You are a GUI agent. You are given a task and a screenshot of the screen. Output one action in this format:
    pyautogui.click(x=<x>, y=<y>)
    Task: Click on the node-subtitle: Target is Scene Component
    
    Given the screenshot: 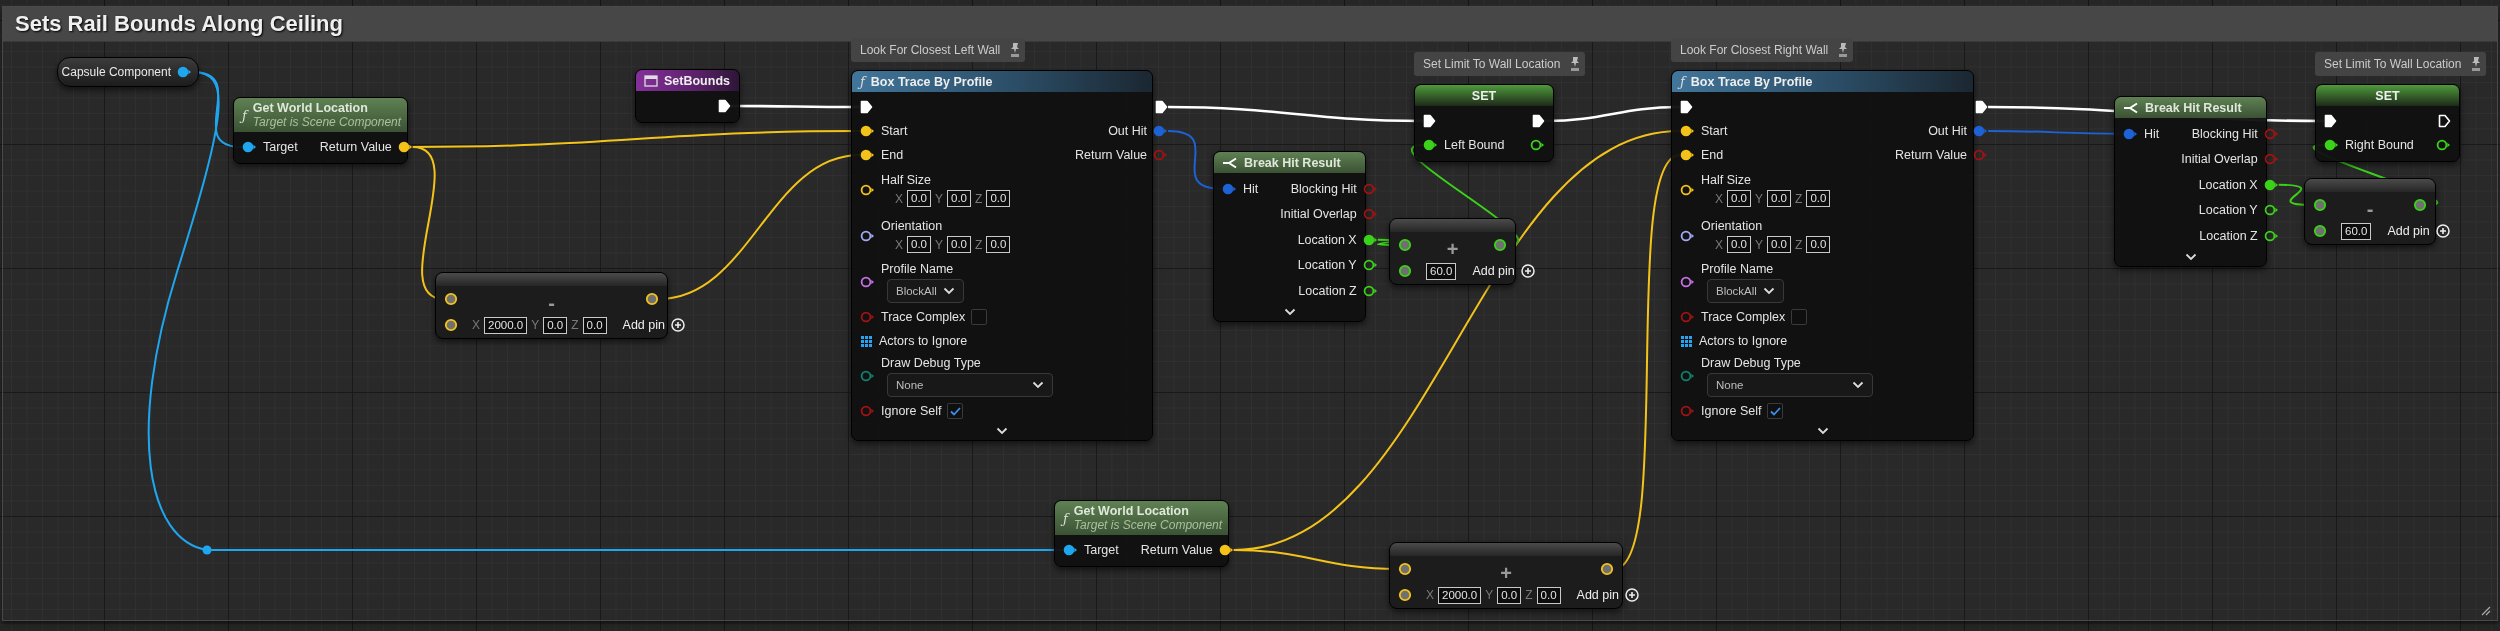 What is the action you would take?
    pyautogui.click(x=1148, y=525)
    